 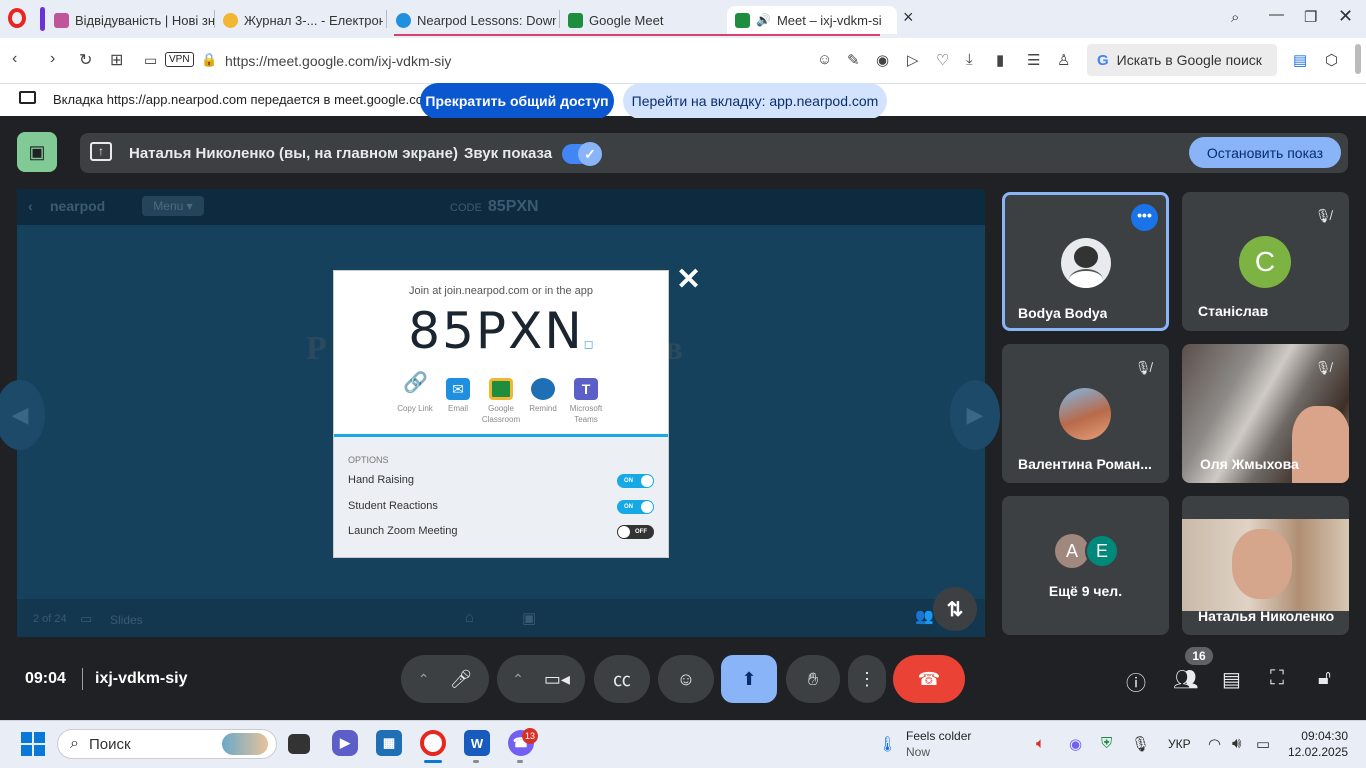 What do you see at coordinates (1265, 413) in the screenshot?
I see `participant-tile: 🎙︎̸ Оля Жмыхова` at bounding box center [1265, 413].